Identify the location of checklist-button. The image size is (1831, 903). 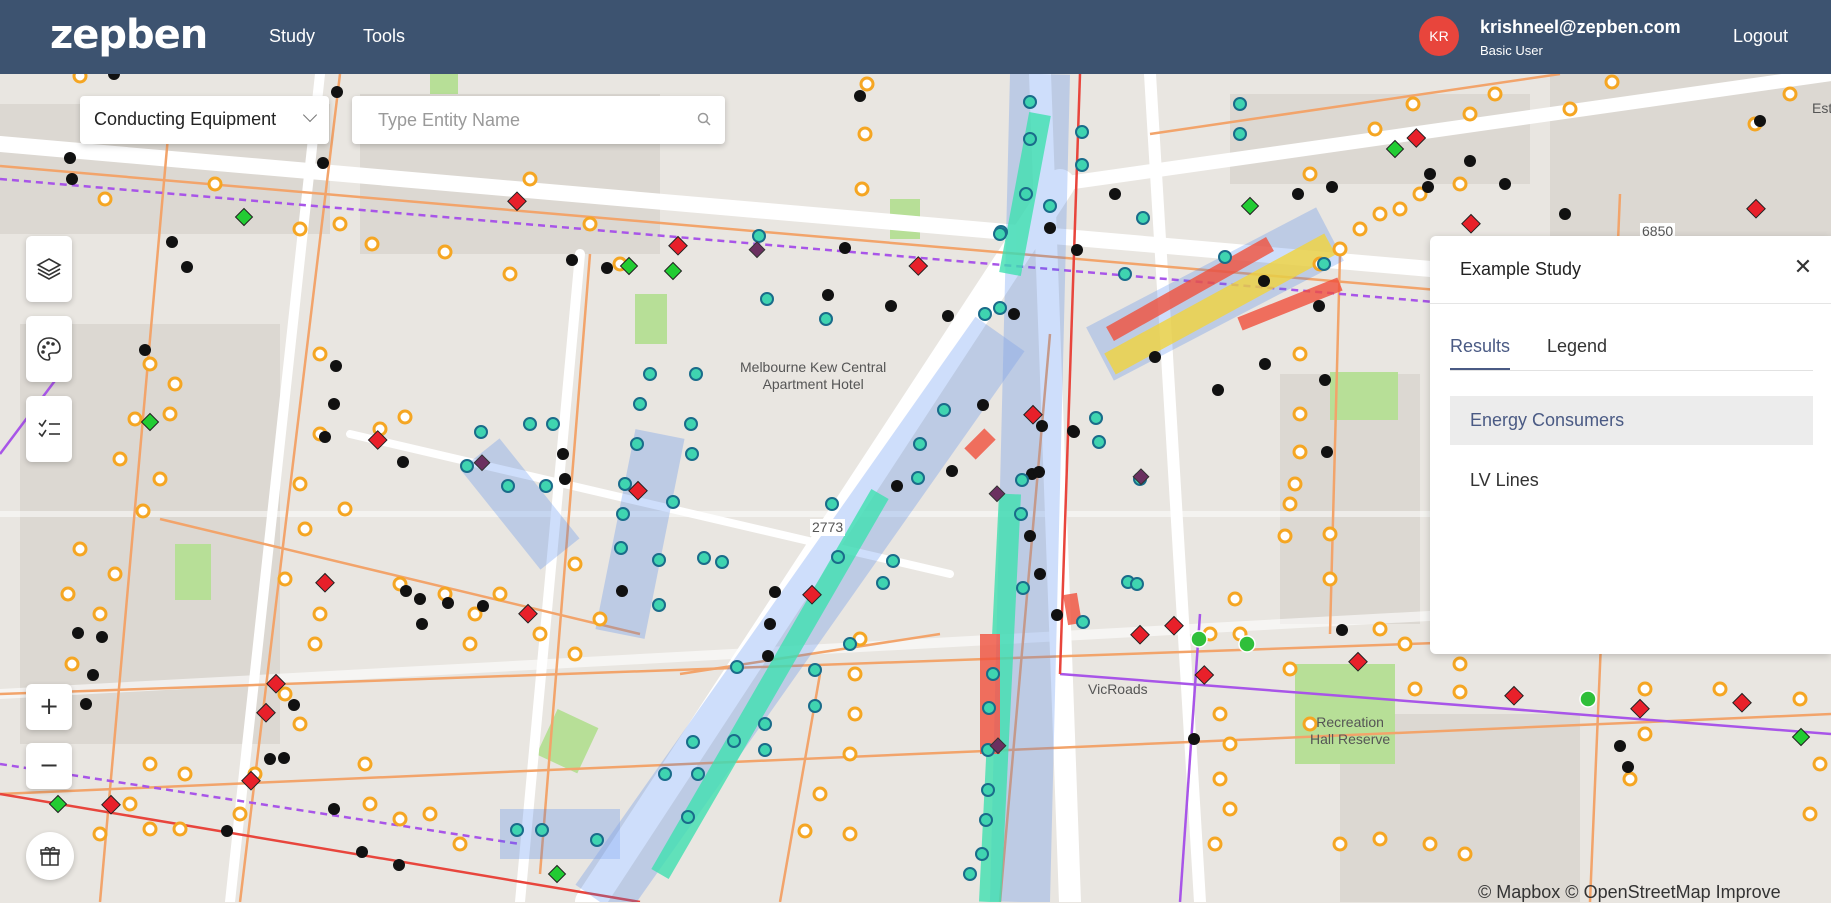
(49, 429).